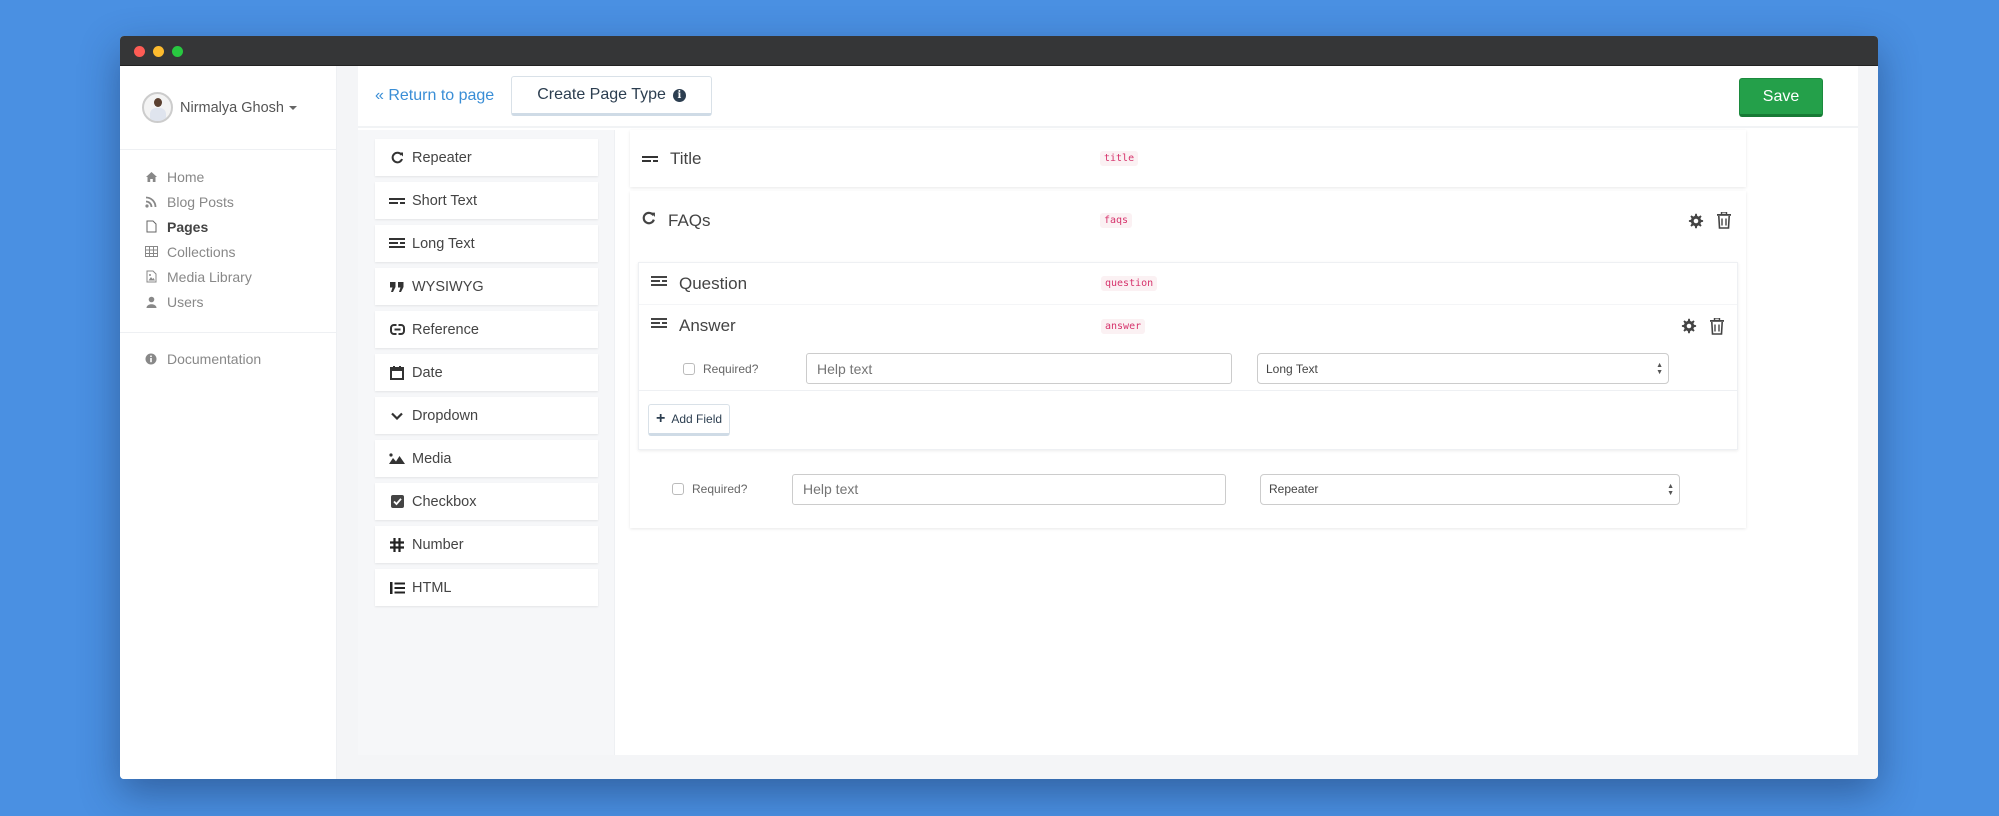 This screenshot has height=816, width=1999. What do you see at coordinates (486, 587) in the screenshot?
I see `field-type-html: HTML` at bounding box center [486, 587].